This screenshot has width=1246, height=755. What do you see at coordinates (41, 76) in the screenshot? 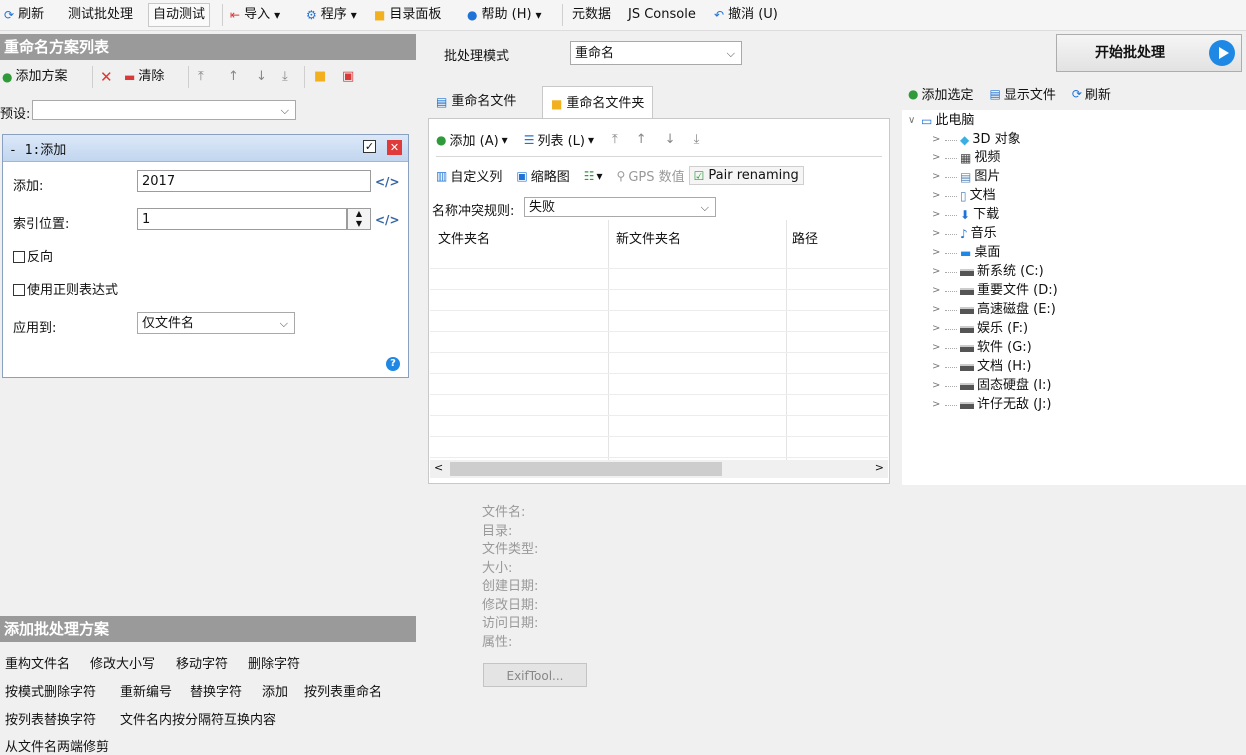
I see `add-scheme-label: 添加方案` at bounding box center [41, 76].